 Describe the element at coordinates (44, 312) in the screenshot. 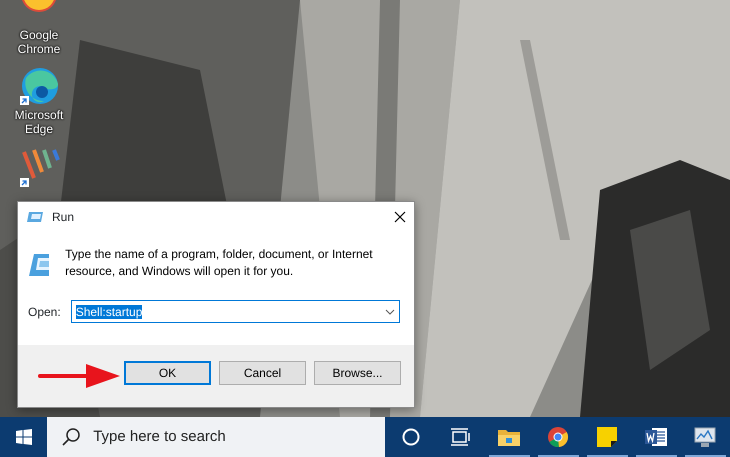

I see `open-label: Open:` at that location.